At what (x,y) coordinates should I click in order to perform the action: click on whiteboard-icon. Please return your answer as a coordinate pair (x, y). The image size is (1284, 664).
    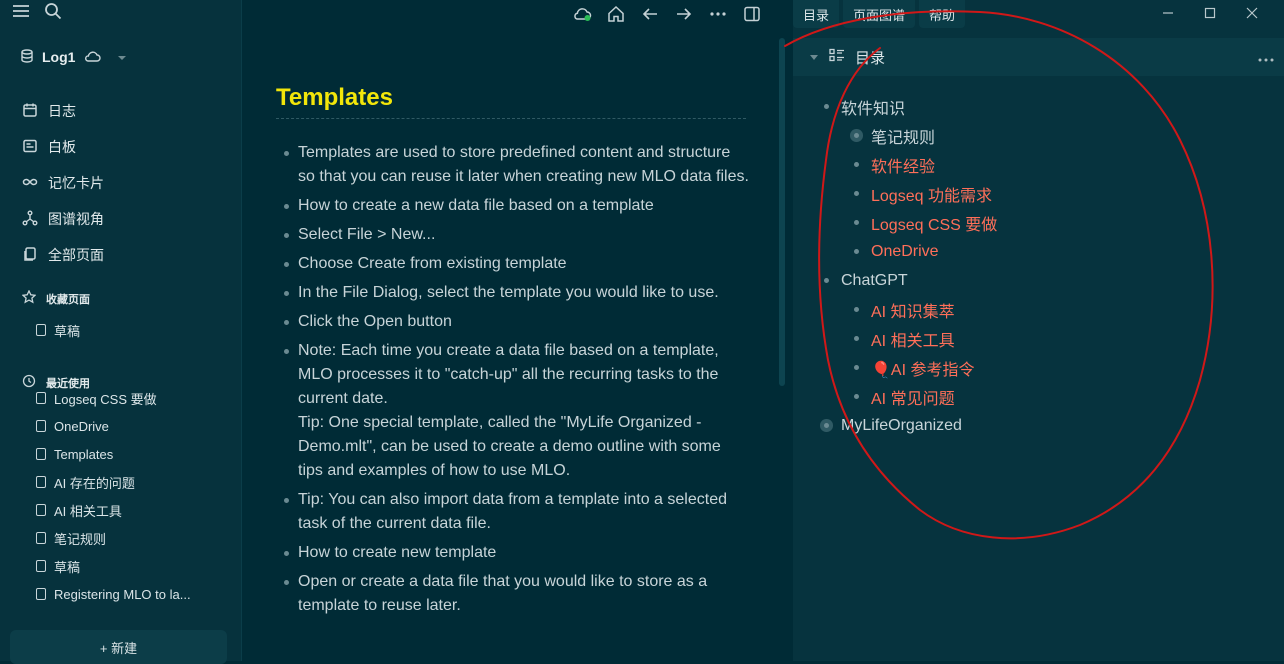
    Looking at the image, I should click on (30, 147).